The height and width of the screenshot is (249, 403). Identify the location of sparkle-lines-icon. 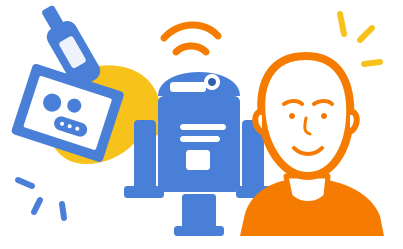
(360, 39).